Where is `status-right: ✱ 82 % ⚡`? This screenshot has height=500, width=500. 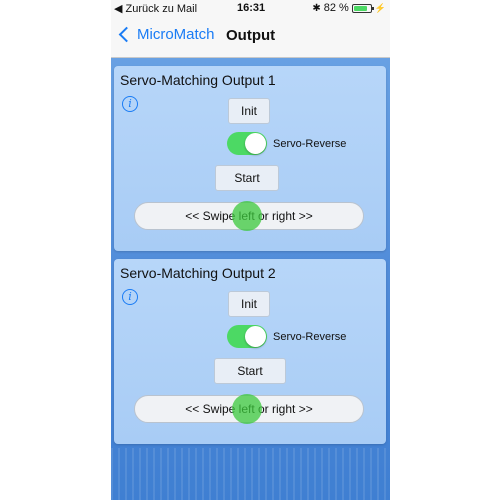
status-right: ✱ 82 % ⚡ is located at coordinates (349, 8).